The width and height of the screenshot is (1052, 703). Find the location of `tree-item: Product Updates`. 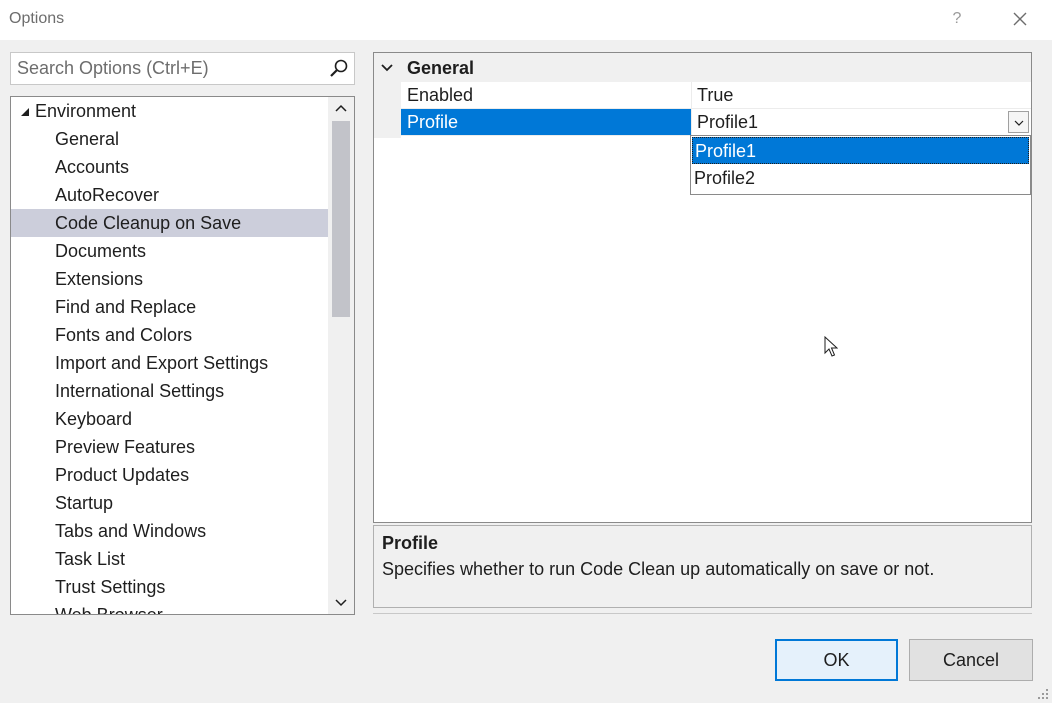

tree-item: Product Updates is located at coordinates (170, 475).